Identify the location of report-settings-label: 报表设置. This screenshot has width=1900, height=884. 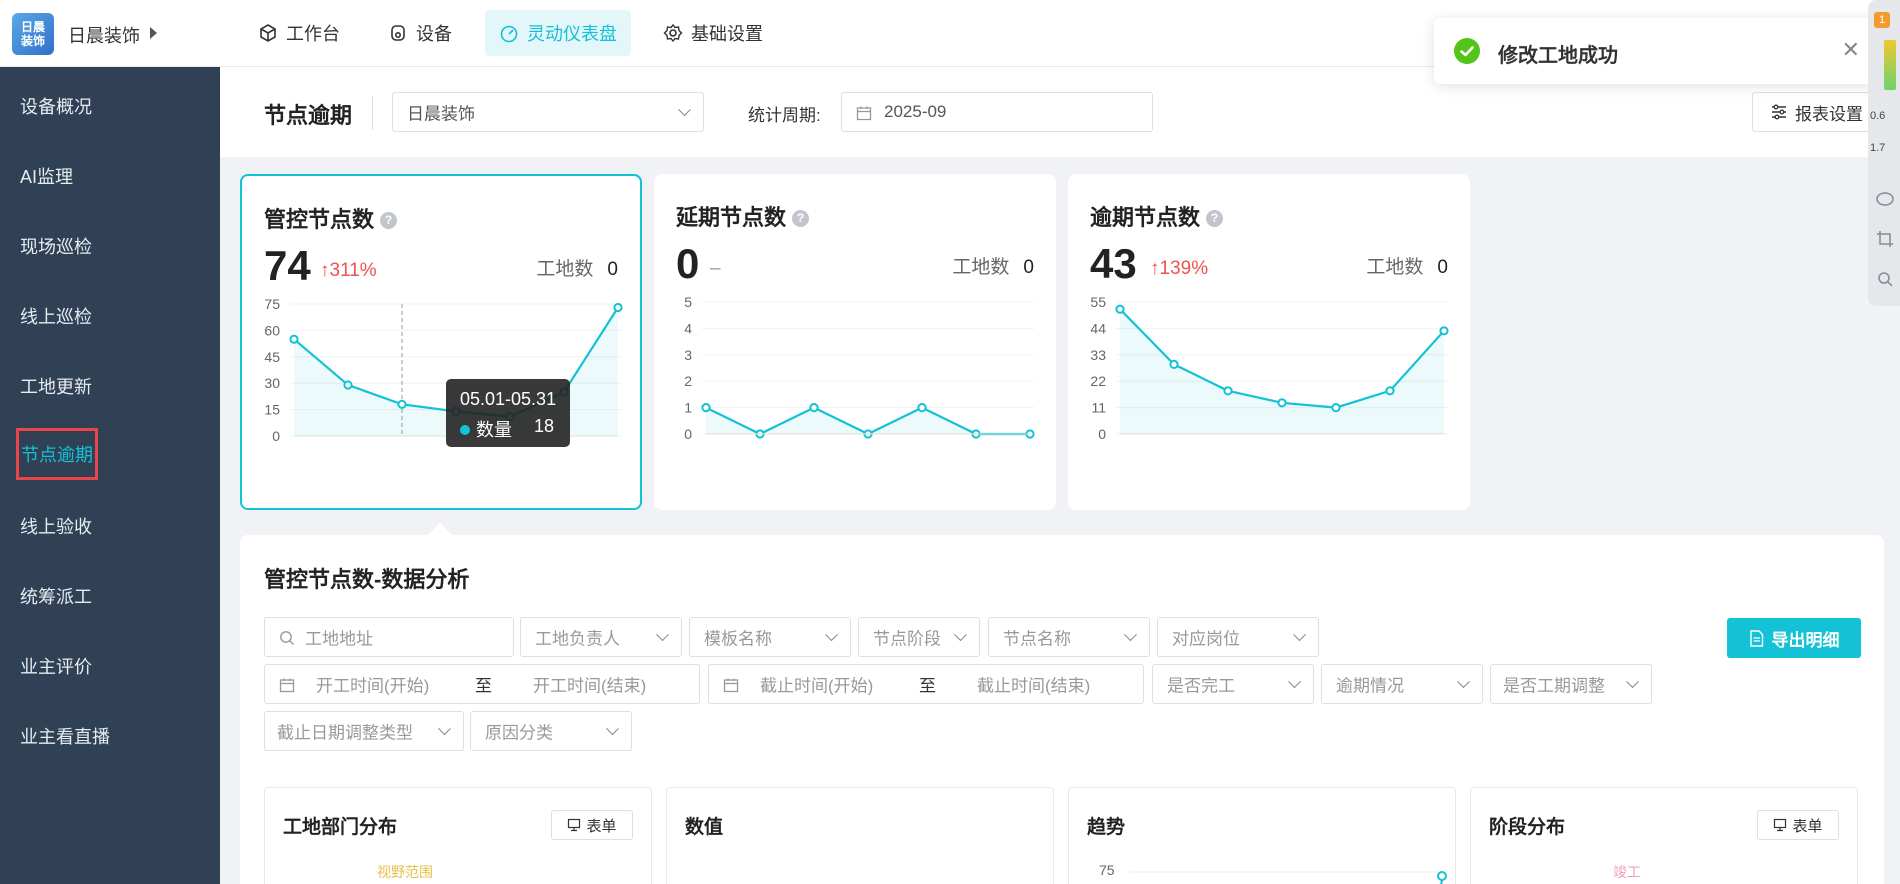
(1829, 114).